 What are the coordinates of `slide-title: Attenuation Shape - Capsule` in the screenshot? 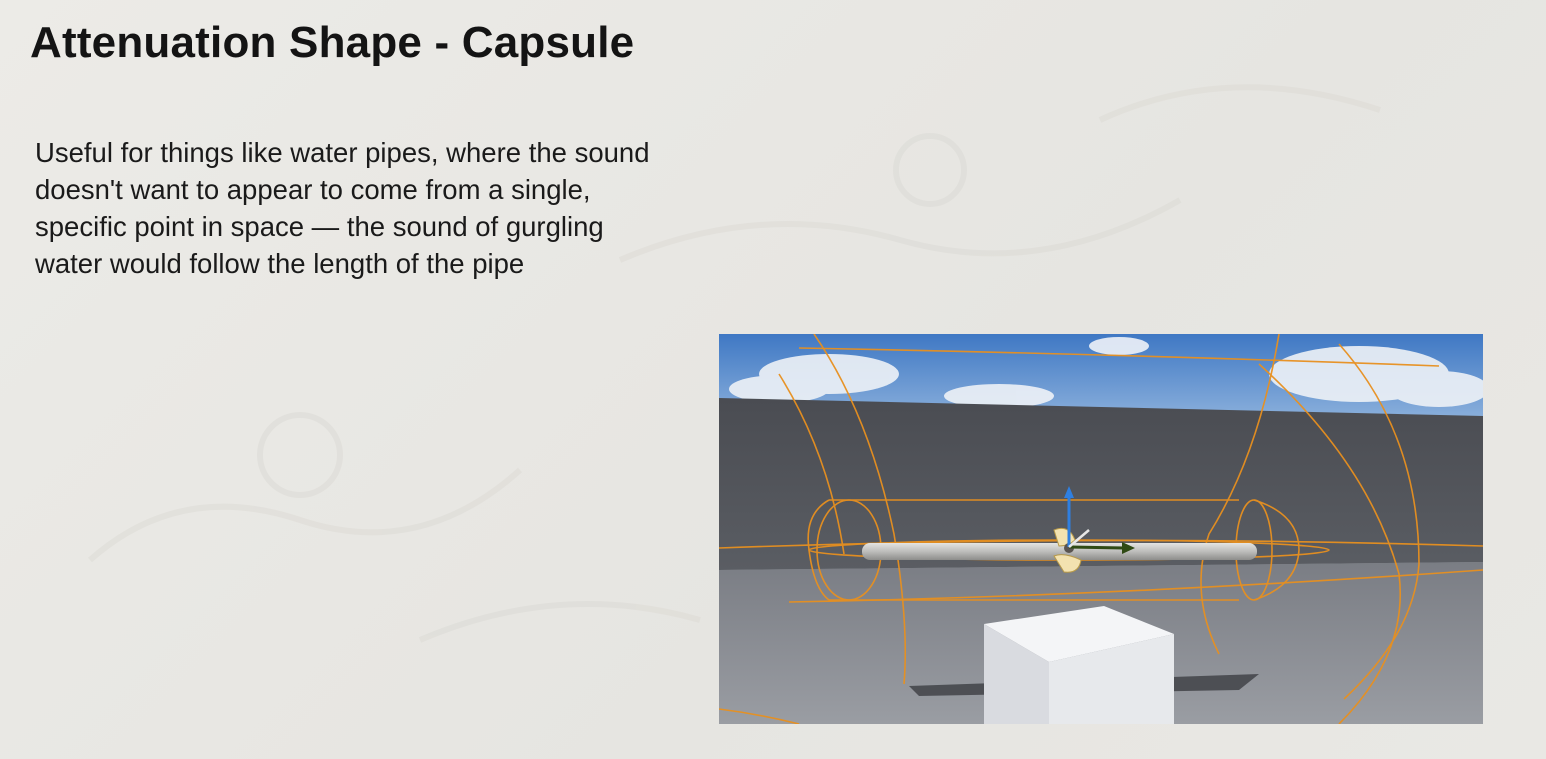 It's located at (332, 42).